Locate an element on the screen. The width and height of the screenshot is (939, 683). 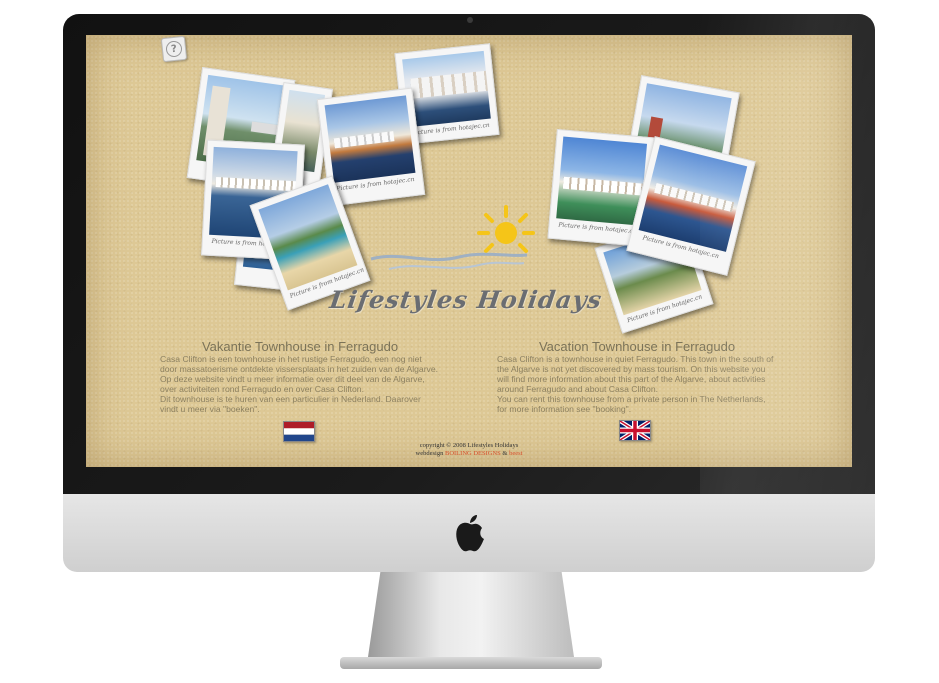
dutch-heading: Vakantie Townhouse in Ferragudo is located at coordinates (300, 346).